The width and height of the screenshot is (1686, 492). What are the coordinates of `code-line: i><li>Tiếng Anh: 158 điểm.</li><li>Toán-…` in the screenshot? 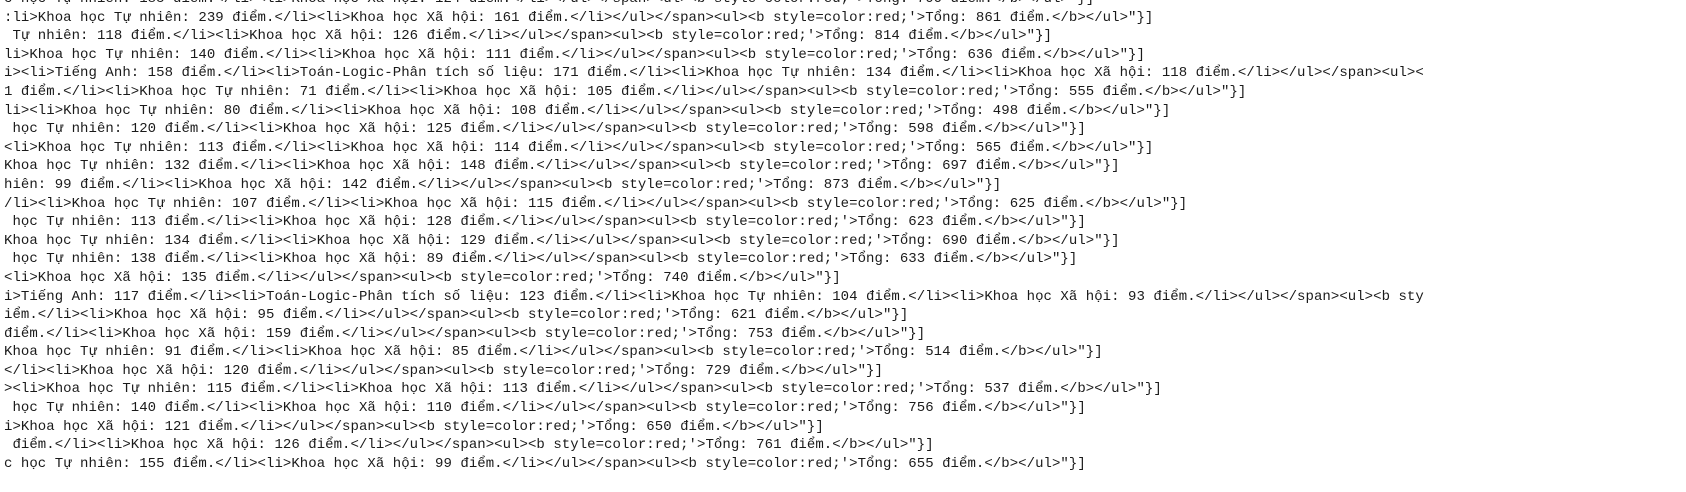 It's located at (714, 73).